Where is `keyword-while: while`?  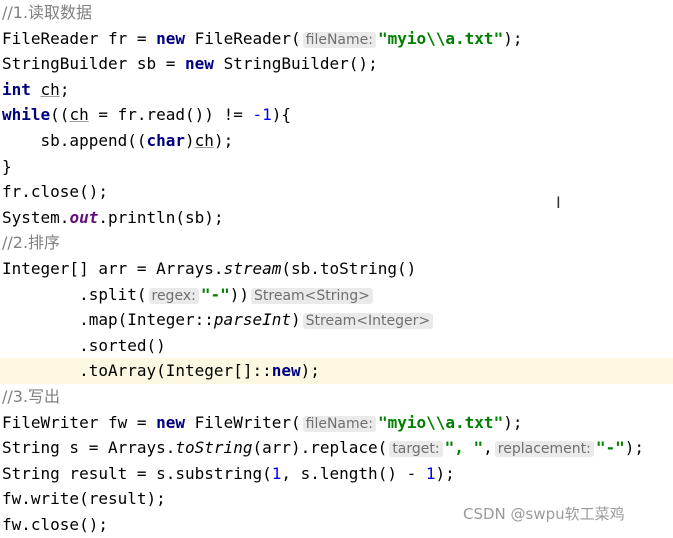 keyword-while: while is located at coordinates (26, 115).